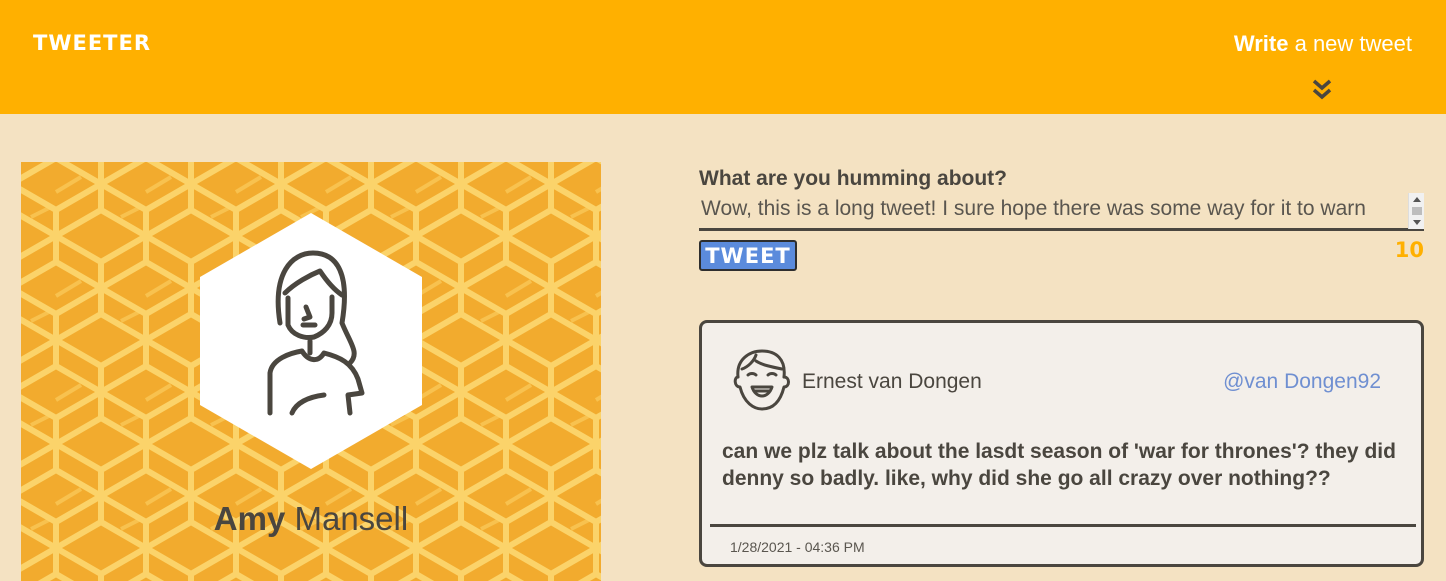  I want to click on user-avatar-icon, so click(761, 380).